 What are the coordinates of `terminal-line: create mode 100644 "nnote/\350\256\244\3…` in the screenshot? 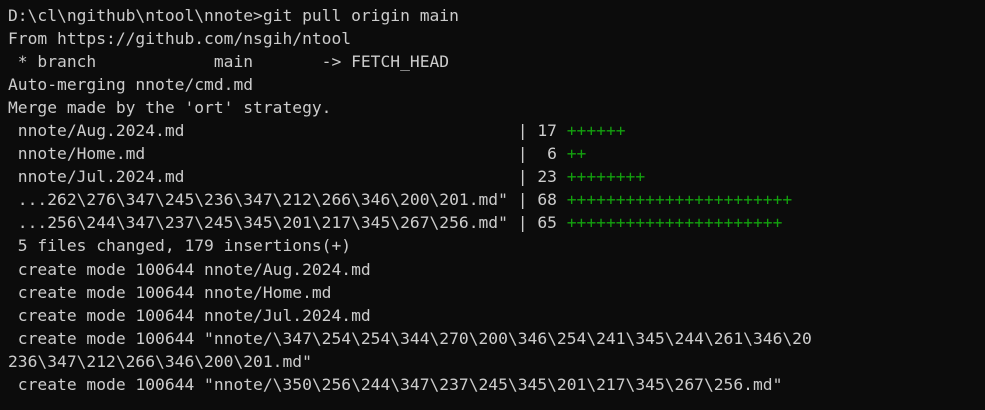 It's located at (496, 384).